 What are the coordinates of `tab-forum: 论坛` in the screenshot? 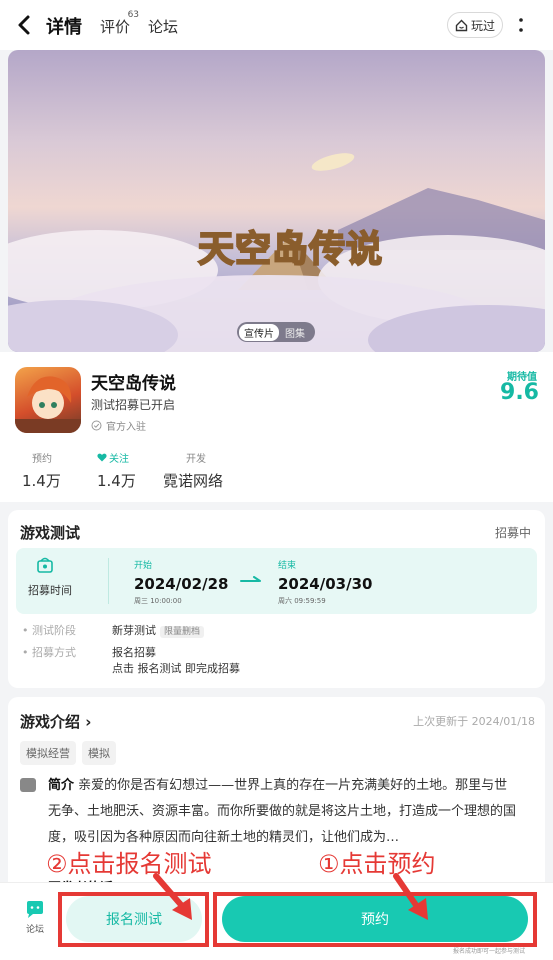 It's located at (163, 26).